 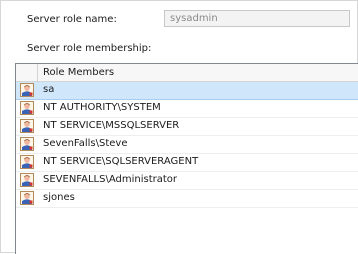 What do you see at coordinates (187, 199) in the screenshot?
I see `table-row: sjones` at bounding box center [187, 199].